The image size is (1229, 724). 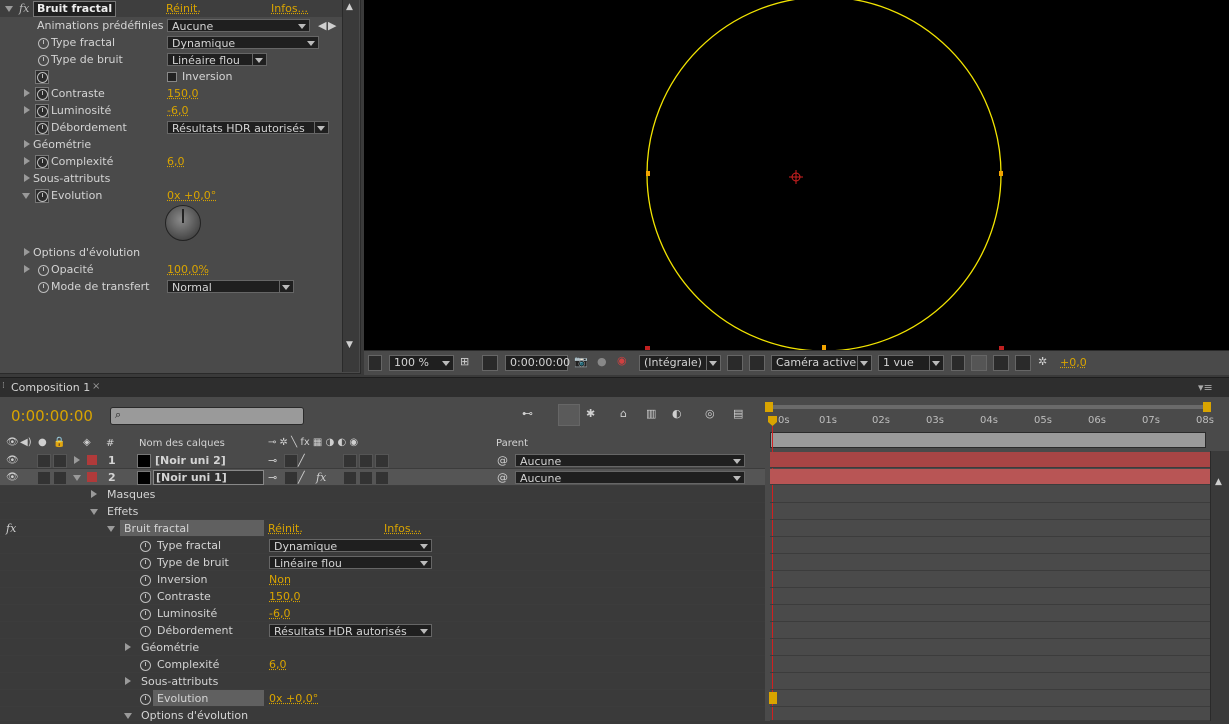 What do you see at coordinates (207, 416) in the screenshot?
I see `search-input: ⌕` at bounding box center [207, 416].